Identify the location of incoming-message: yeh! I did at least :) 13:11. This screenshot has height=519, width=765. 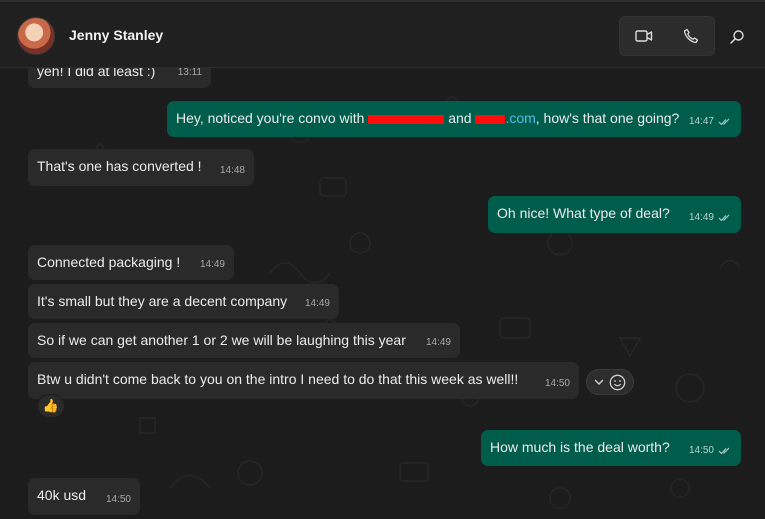
(119, 78).